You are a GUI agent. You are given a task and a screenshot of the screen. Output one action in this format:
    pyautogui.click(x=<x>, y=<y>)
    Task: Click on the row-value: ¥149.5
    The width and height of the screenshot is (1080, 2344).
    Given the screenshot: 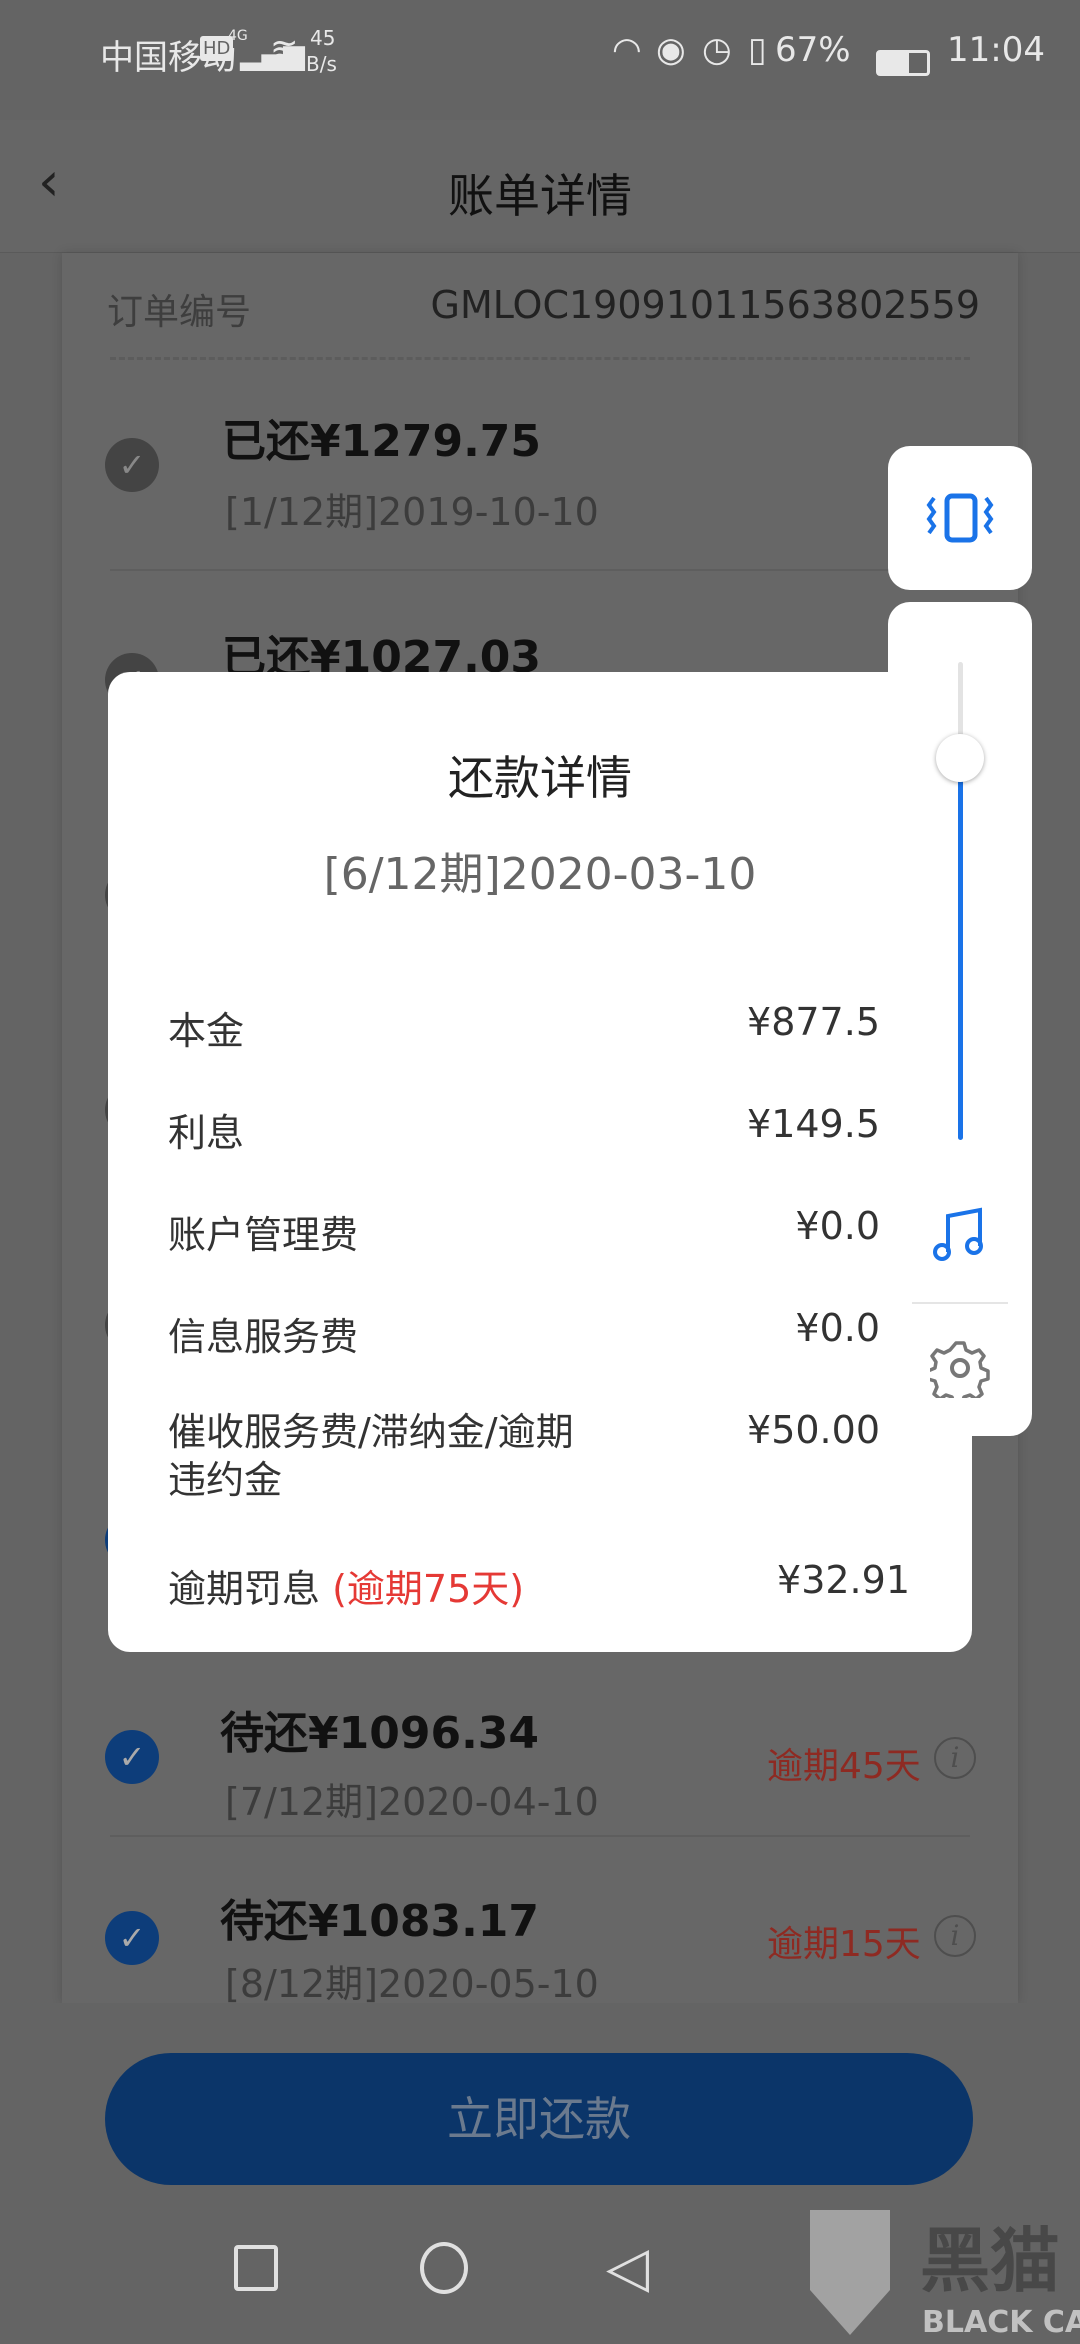 What is the action you would take?
    pyautogui.click(x=813, y=1124)
    